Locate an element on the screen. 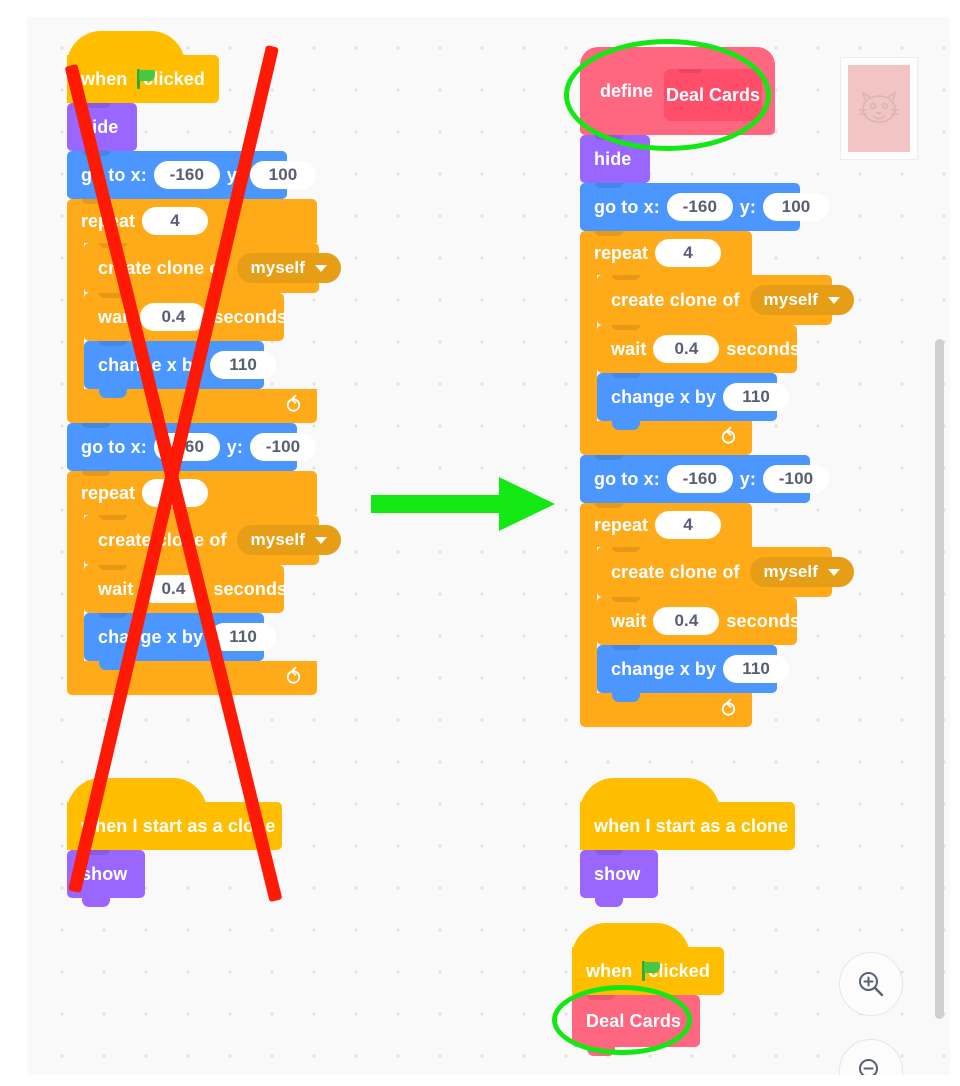  left-create-clone-block-2: create clone of myself is located at coordinates (213, 540).